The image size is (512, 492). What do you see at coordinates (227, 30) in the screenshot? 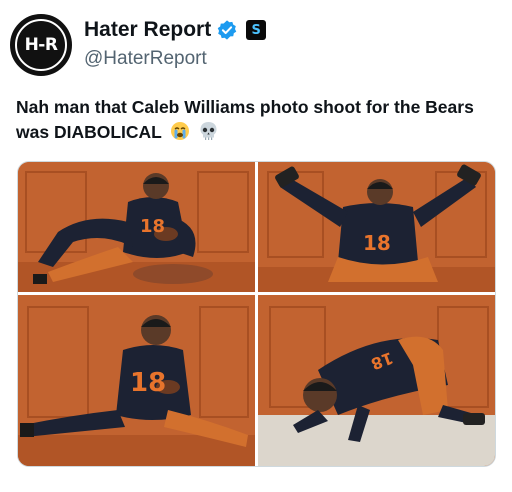
I see `verified-badge-icon` at bounding box center [227, 30].